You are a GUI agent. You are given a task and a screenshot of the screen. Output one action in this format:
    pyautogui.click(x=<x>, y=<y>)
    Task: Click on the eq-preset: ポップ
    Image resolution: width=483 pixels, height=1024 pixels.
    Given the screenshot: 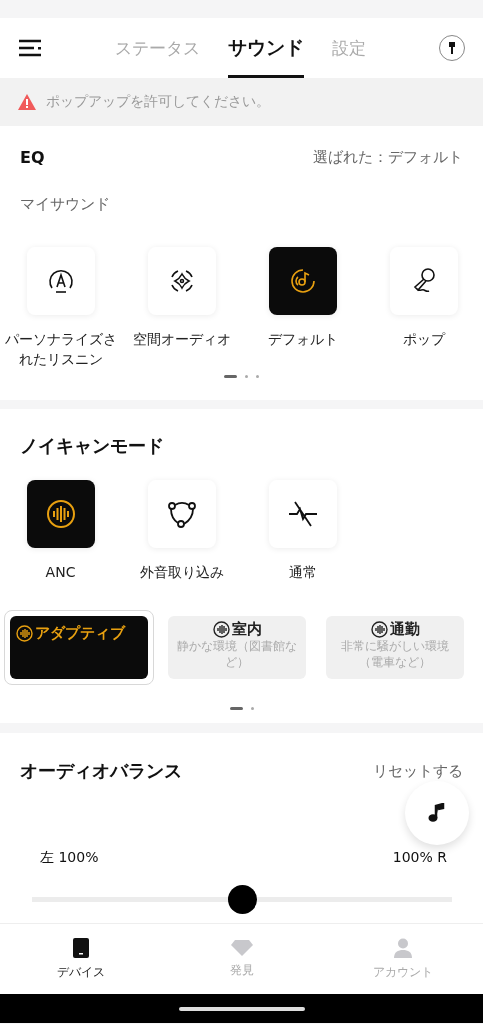 What is the action you would take?
    pyautogui.click(x=423, y=307)
    